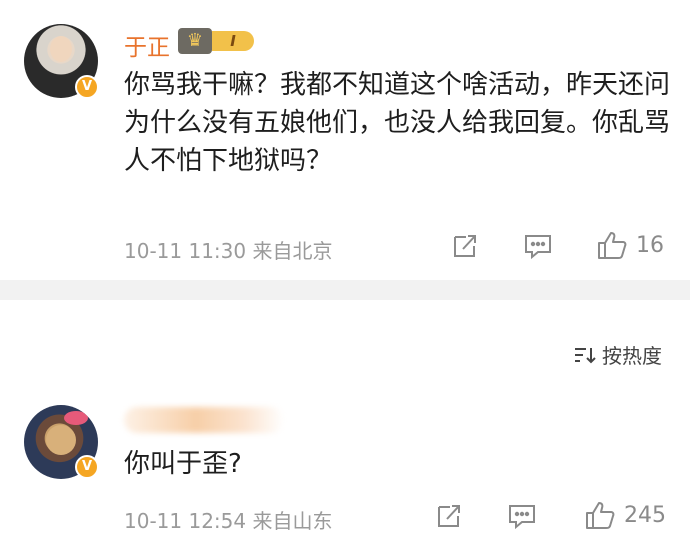 This screenshot has width=690, height=549. I want to click on crown-icon: ♛, so click(195, 41).